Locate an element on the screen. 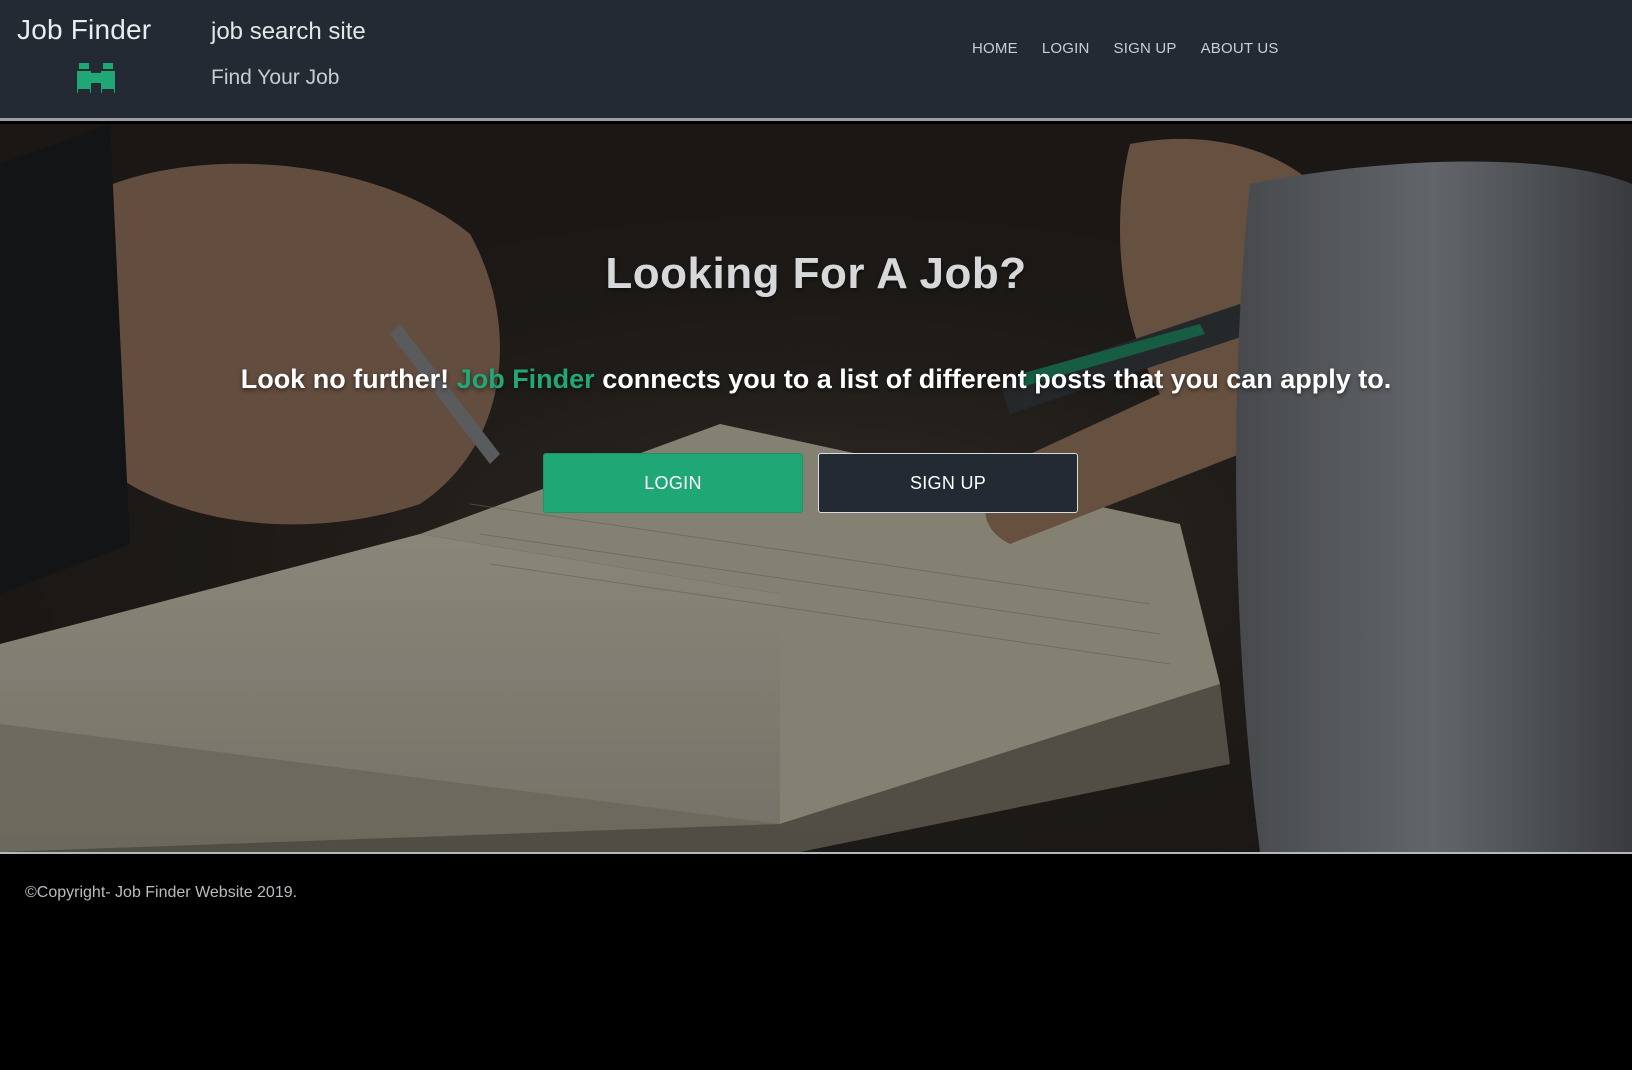 The height and width of the screenshot is (1070, 1632). nav-about-us: ABOUT US is located at coordinates (1240, 48).